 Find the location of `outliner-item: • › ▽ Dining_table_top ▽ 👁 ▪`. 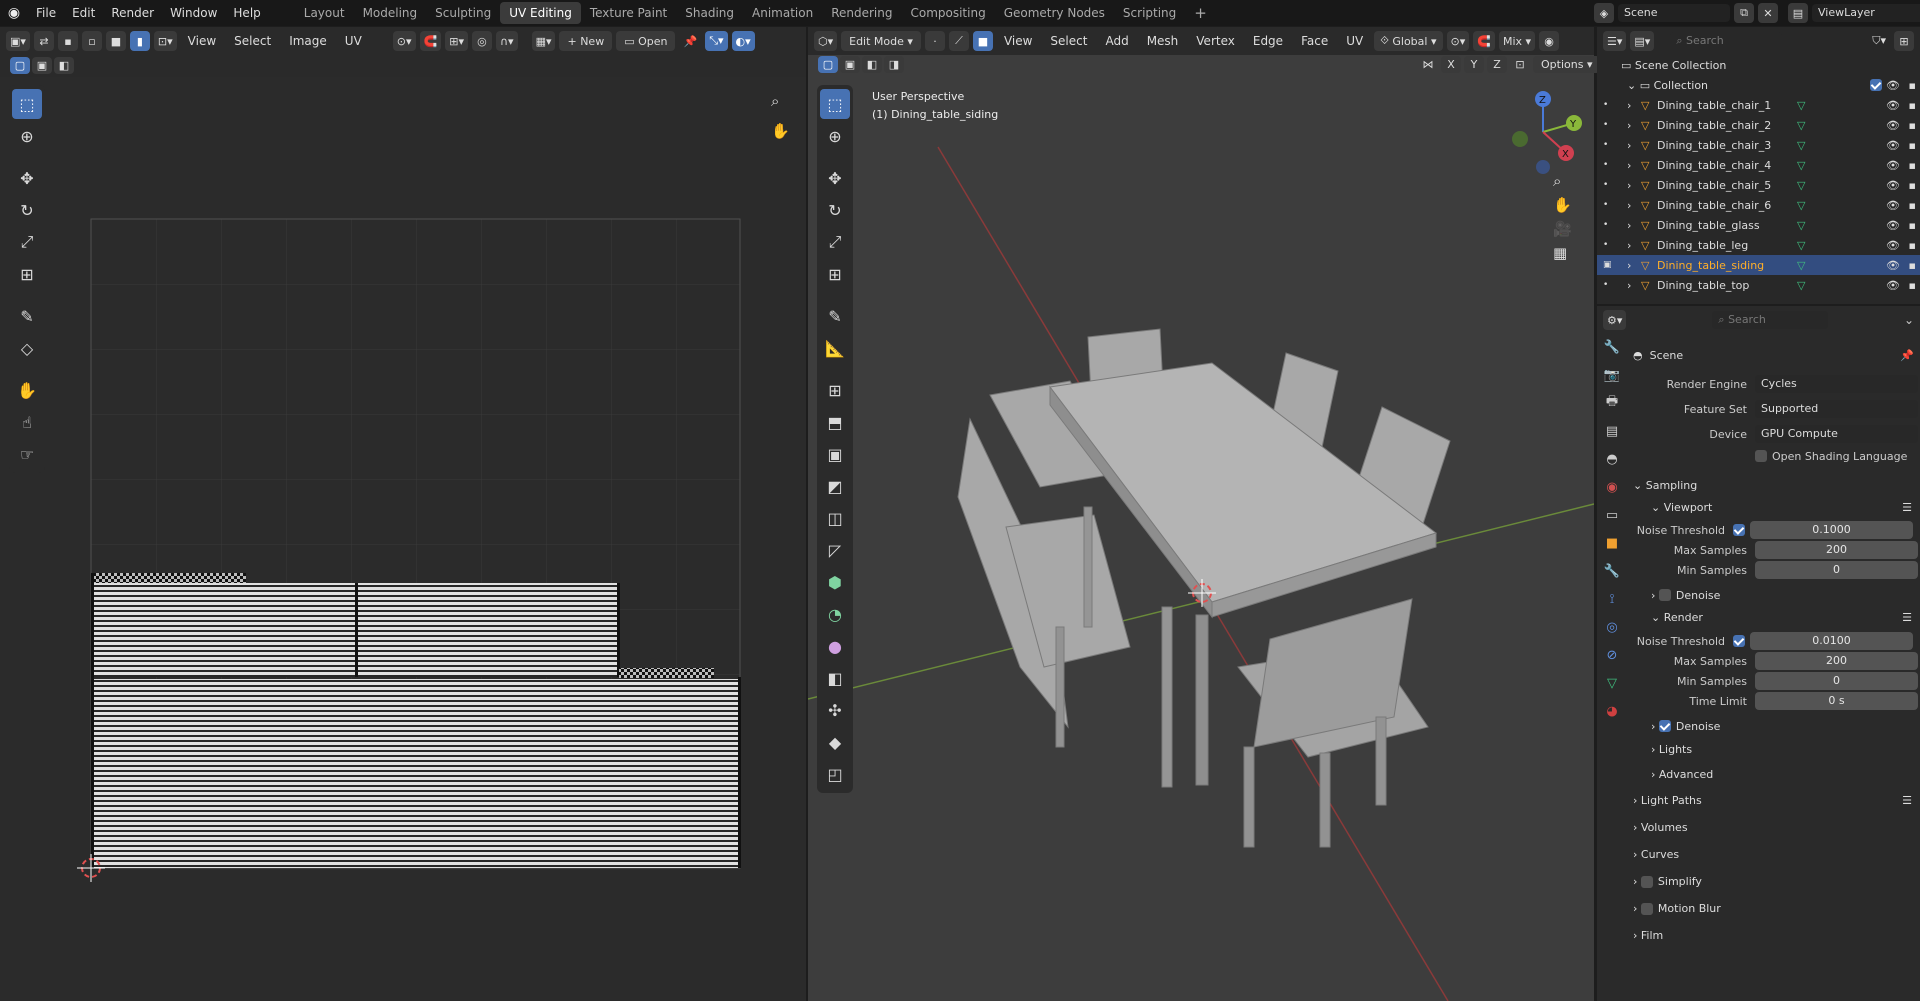

outliner-item: • › ▽ Dining_table_top ▽ 👁 ▪ is located at coordinates (1758, 285).